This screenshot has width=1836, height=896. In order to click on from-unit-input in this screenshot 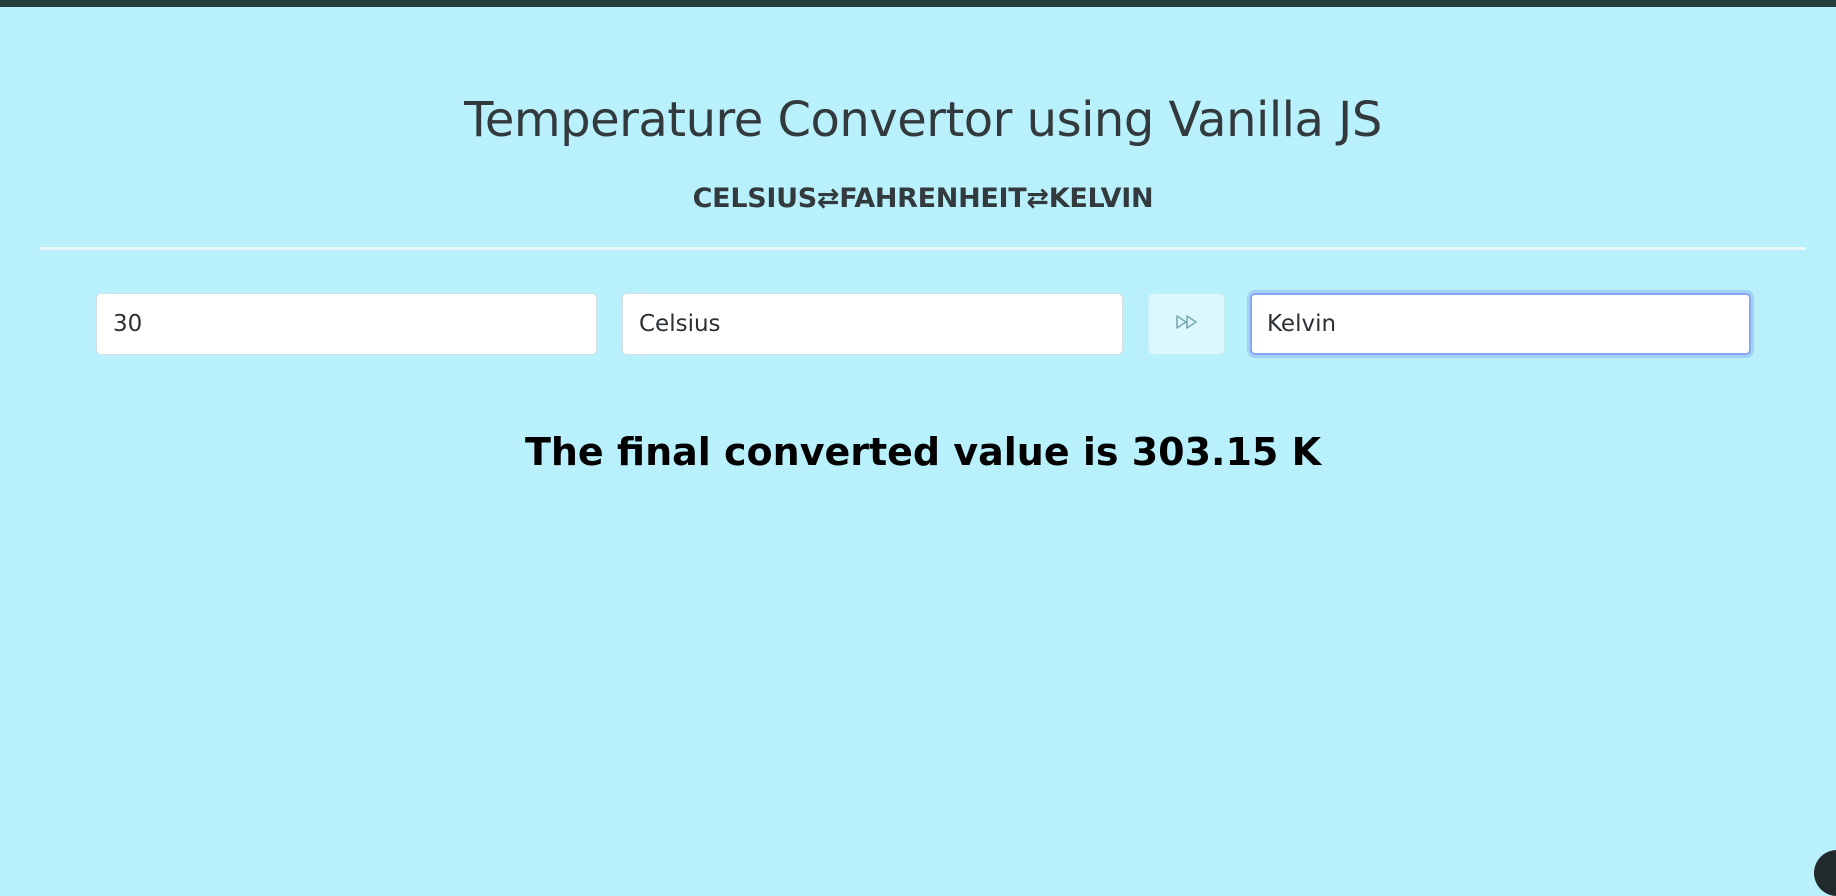, I will do `click(872, 324)`.